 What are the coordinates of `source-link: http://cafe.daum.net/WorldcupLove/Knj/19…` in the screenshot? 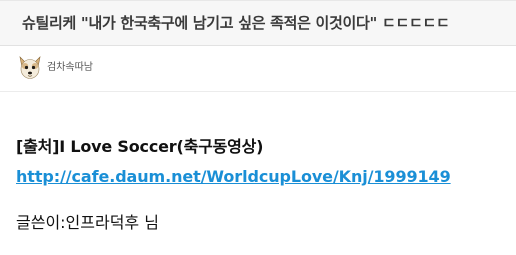 It's located at (233, 177).